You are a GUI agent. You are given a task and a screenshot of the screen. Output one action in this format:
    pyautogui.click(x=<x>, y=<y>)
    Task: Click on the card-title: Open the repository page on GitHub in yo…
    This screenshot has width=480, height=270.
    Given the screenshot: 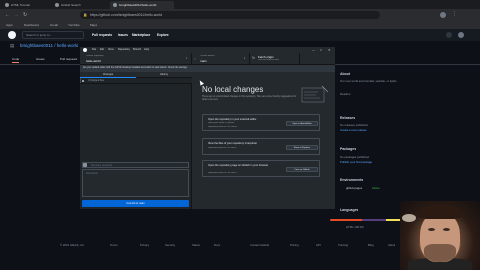 What is the action you would take?
    pyautogui.click(x=238, y=165)
    